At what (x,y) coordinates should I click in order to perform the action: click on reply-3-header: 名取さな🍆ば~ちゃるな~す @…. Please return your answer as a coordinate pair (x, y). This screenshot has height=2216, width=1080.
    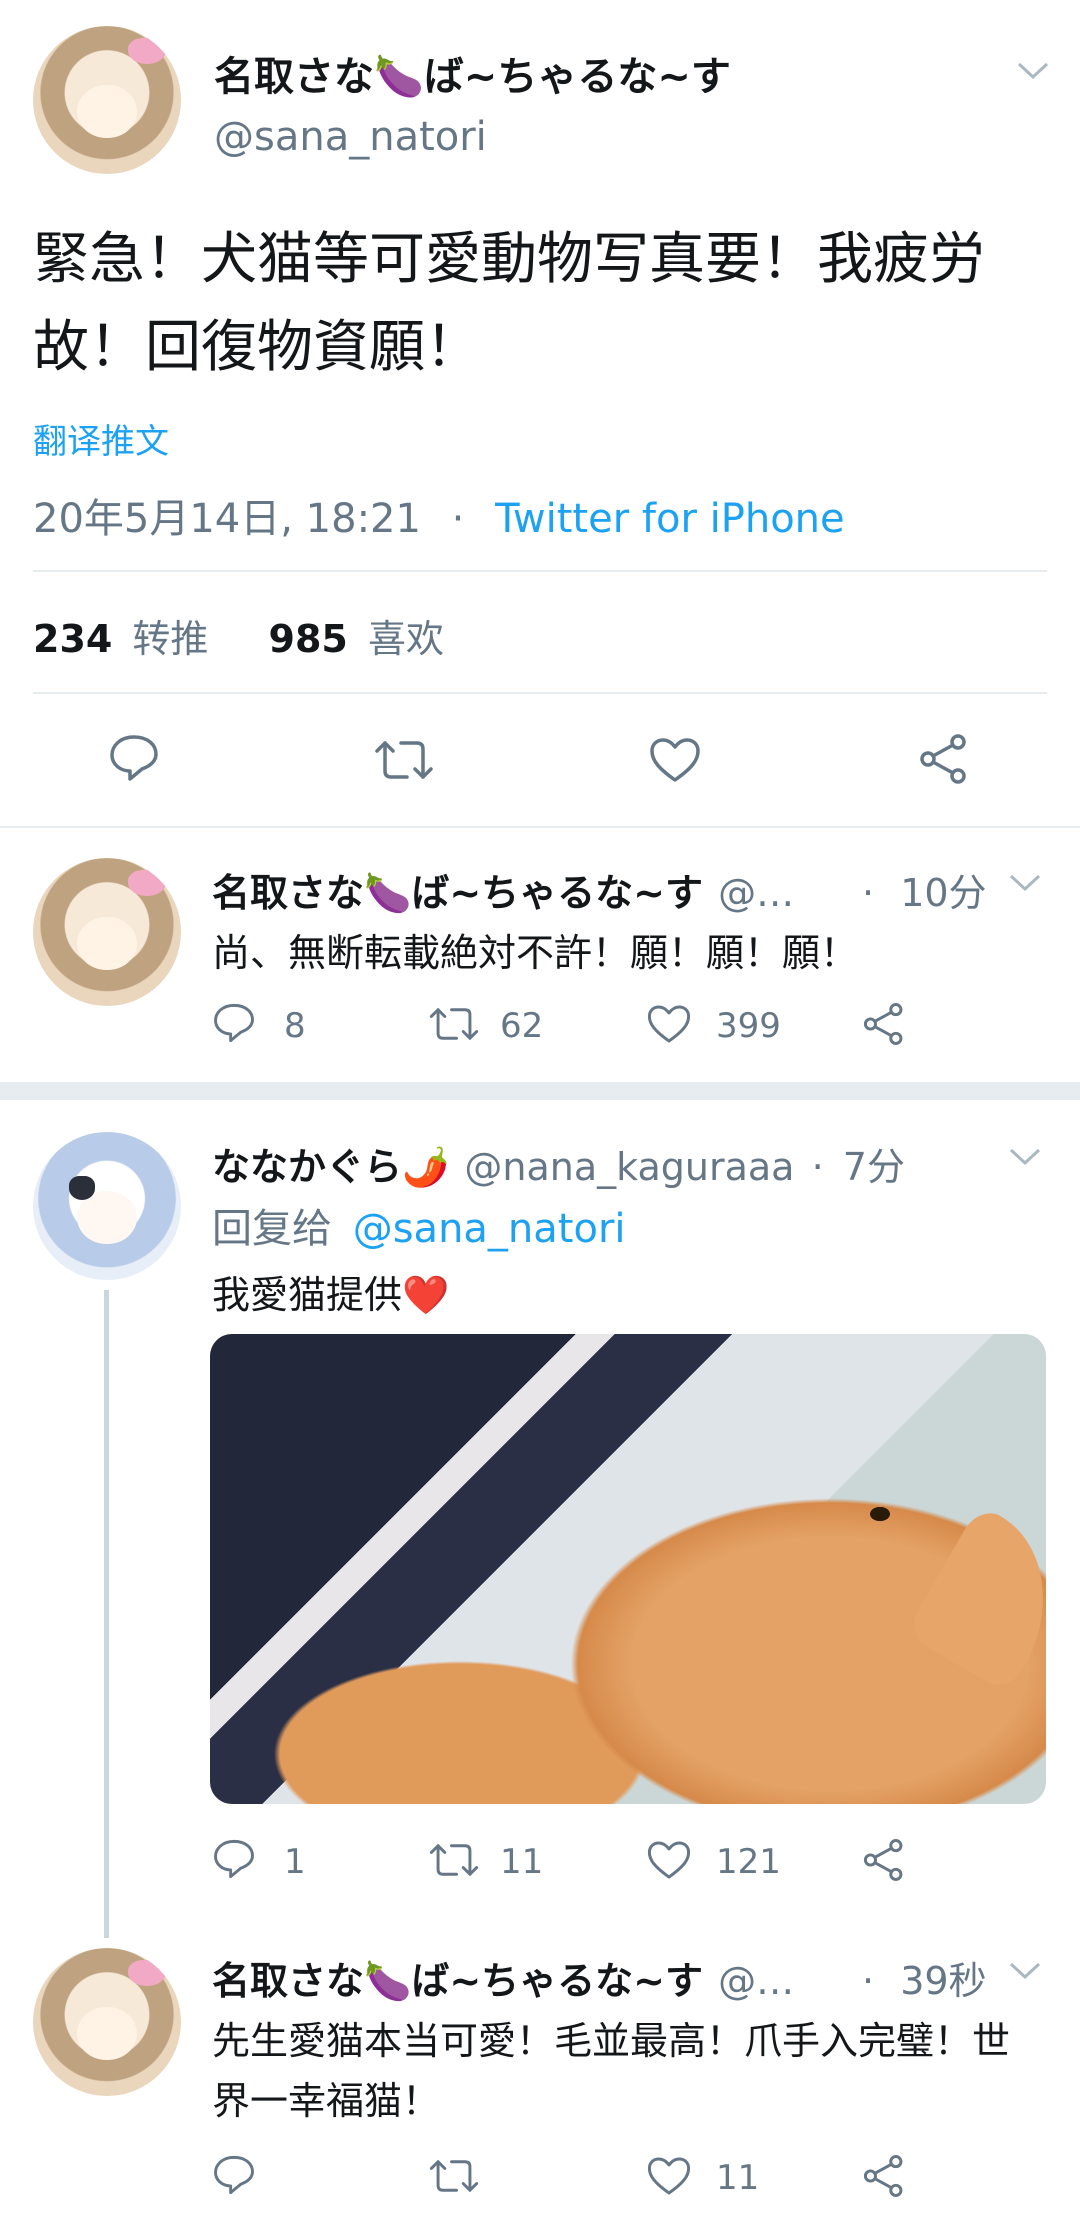
    Looking at the image, I should click on (503, 1977).